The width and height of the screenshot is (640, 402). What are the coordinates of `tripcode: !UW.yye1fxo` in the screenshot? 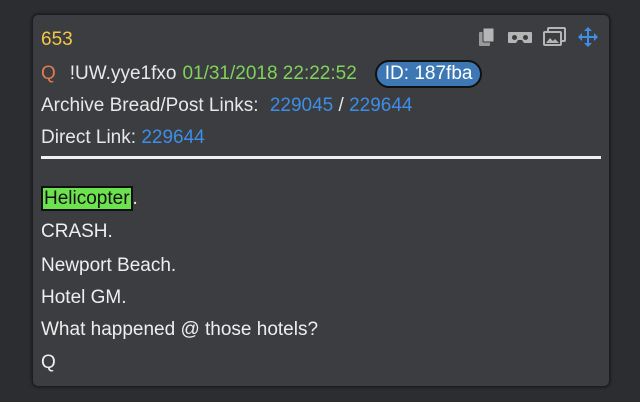 It's located at (123, 73).